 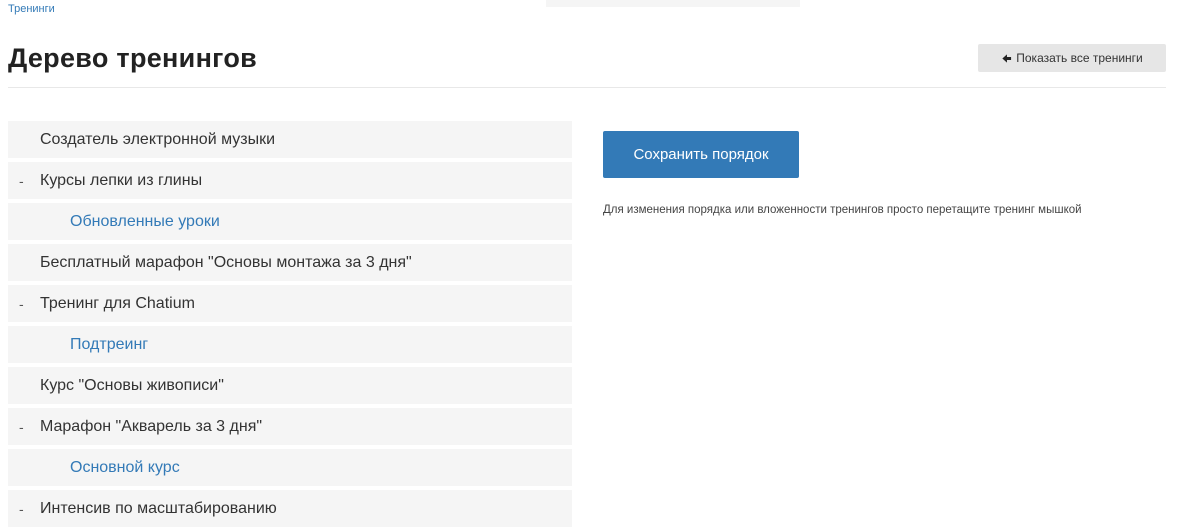 What do you see at coordinates (290, 508) in the screenshot?
I see `tree-item-scaling-intensive: - Интенсив по масштабированию` at bounding box center [290, 508].